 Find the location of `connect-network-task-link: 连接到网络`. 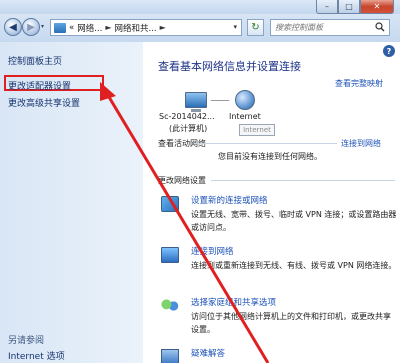

connect-network-task-link: 连接到网络 is located at coordinates (212, 251).